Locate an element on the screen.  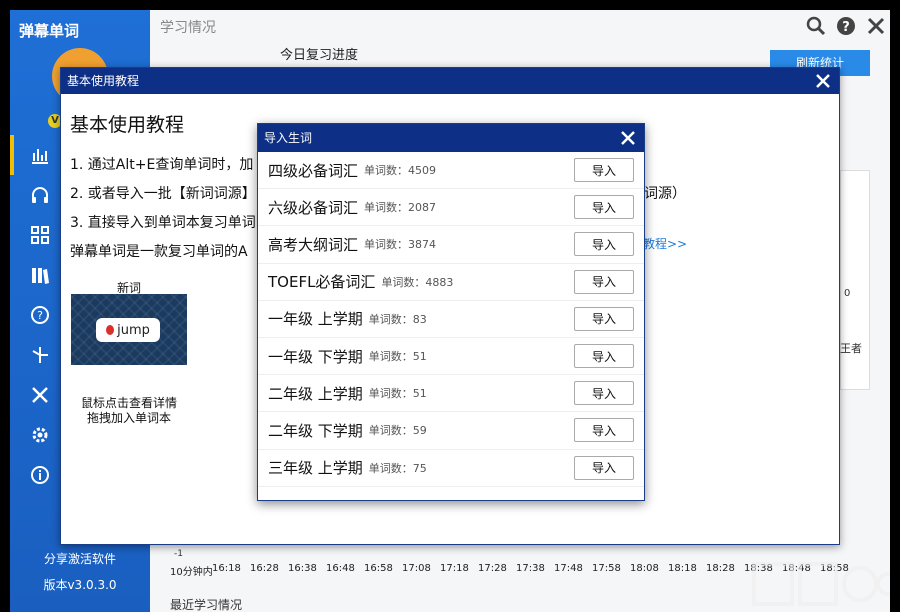
tutorial-intro: 弹幕单词是一款复习单词的A is located at coordinates (159, 251).